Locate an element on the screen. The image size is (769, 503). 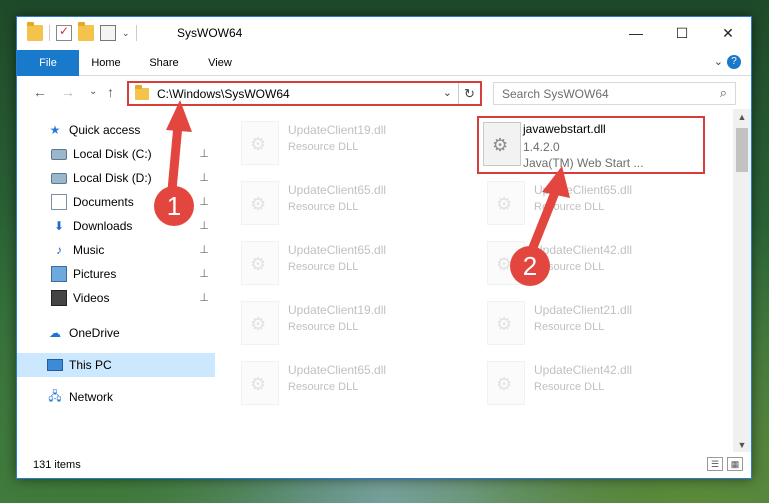
file-name: javawebstart.dll is located at coordinates (564, 129).